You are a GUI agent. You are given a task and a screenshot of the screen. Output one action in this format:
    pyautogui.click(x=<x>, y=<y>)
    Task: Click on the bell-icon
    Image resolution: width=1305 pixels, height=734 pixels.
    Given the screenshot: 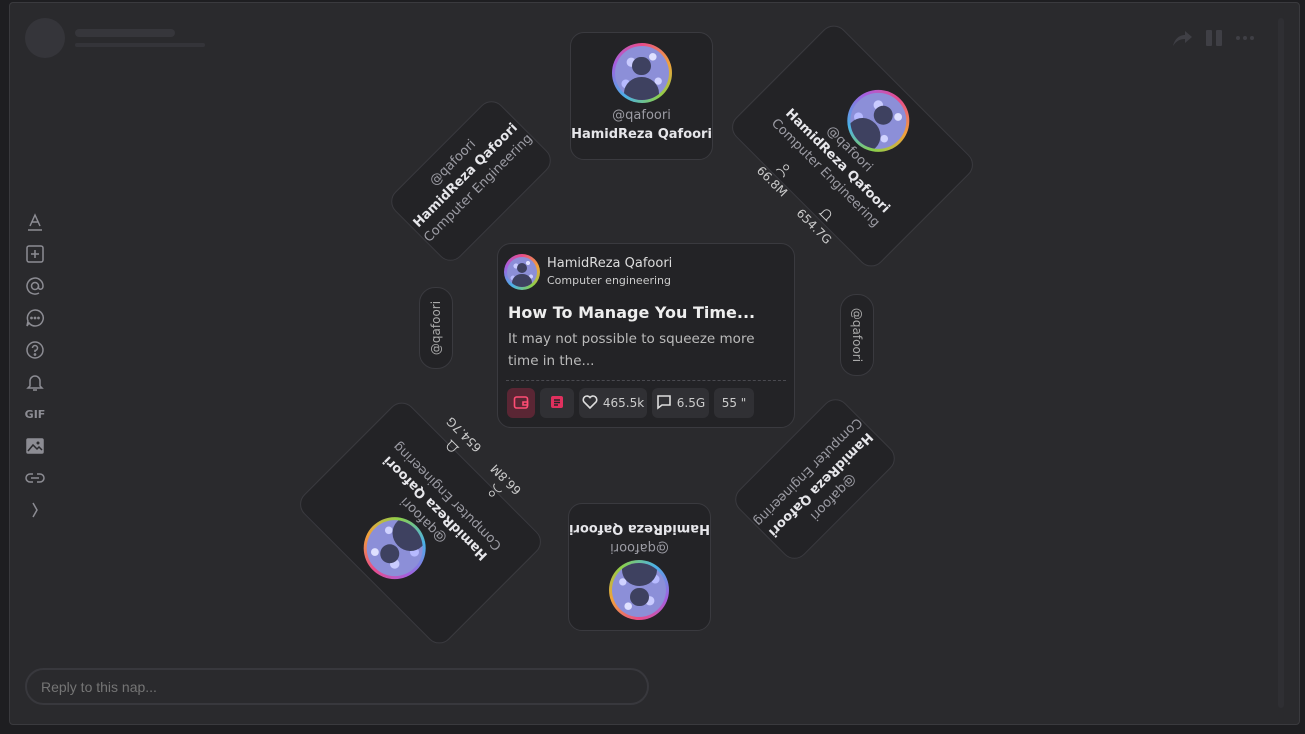 What is the action you would take?
    pyautogui.click(x=35, y=382)
    